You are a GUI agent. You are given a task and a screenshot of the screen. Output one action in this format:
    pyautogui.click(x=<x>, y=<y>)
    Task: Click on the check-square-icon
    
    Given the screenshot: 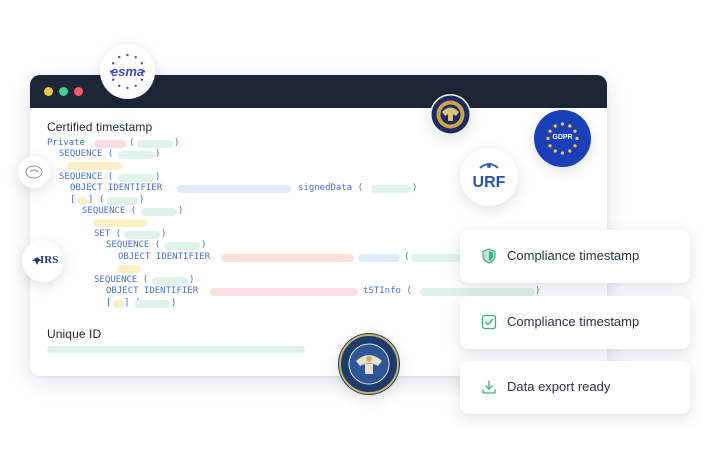 What is the action you would take?
    pyautogui.click(x=489, y=322)
    